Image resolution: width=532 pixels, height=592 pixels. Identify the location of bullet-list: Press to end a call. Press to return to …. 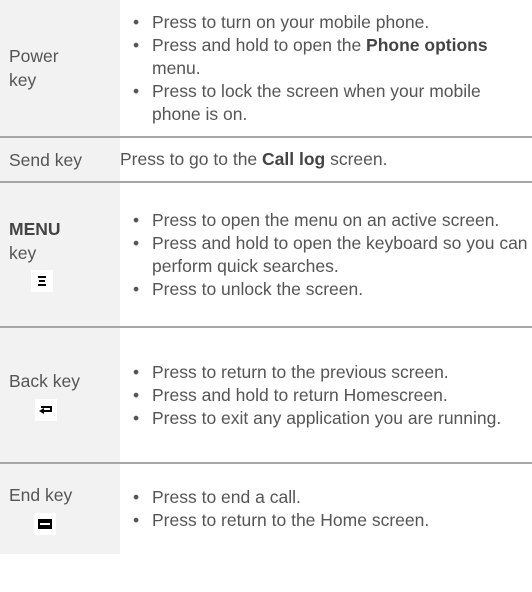
(330, 509).